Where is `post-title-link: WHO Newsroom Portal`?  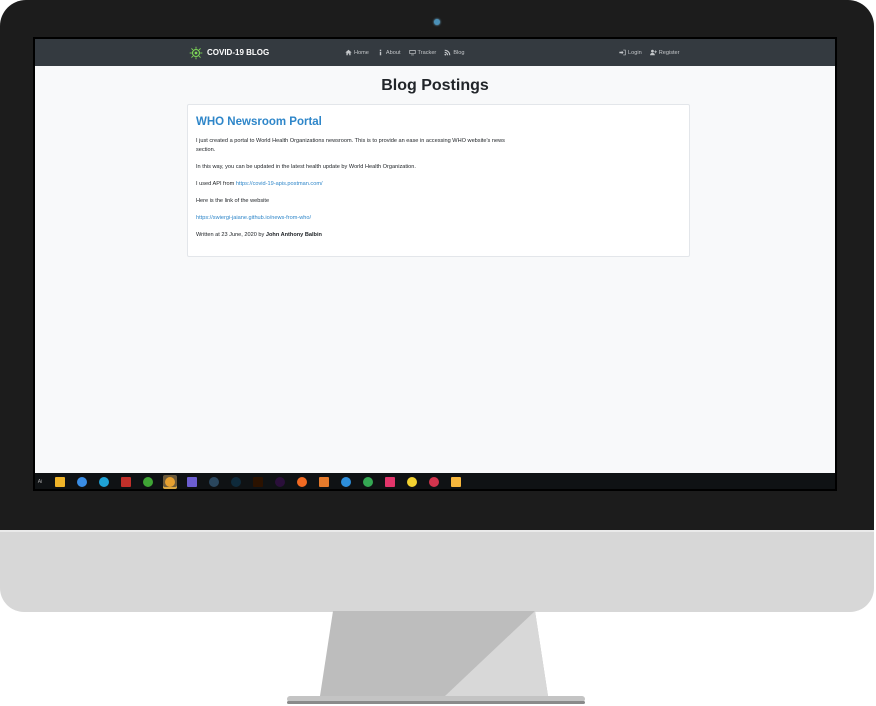 post-title-link: WHO Newsroom Portal is located at coordinates (259, 122).